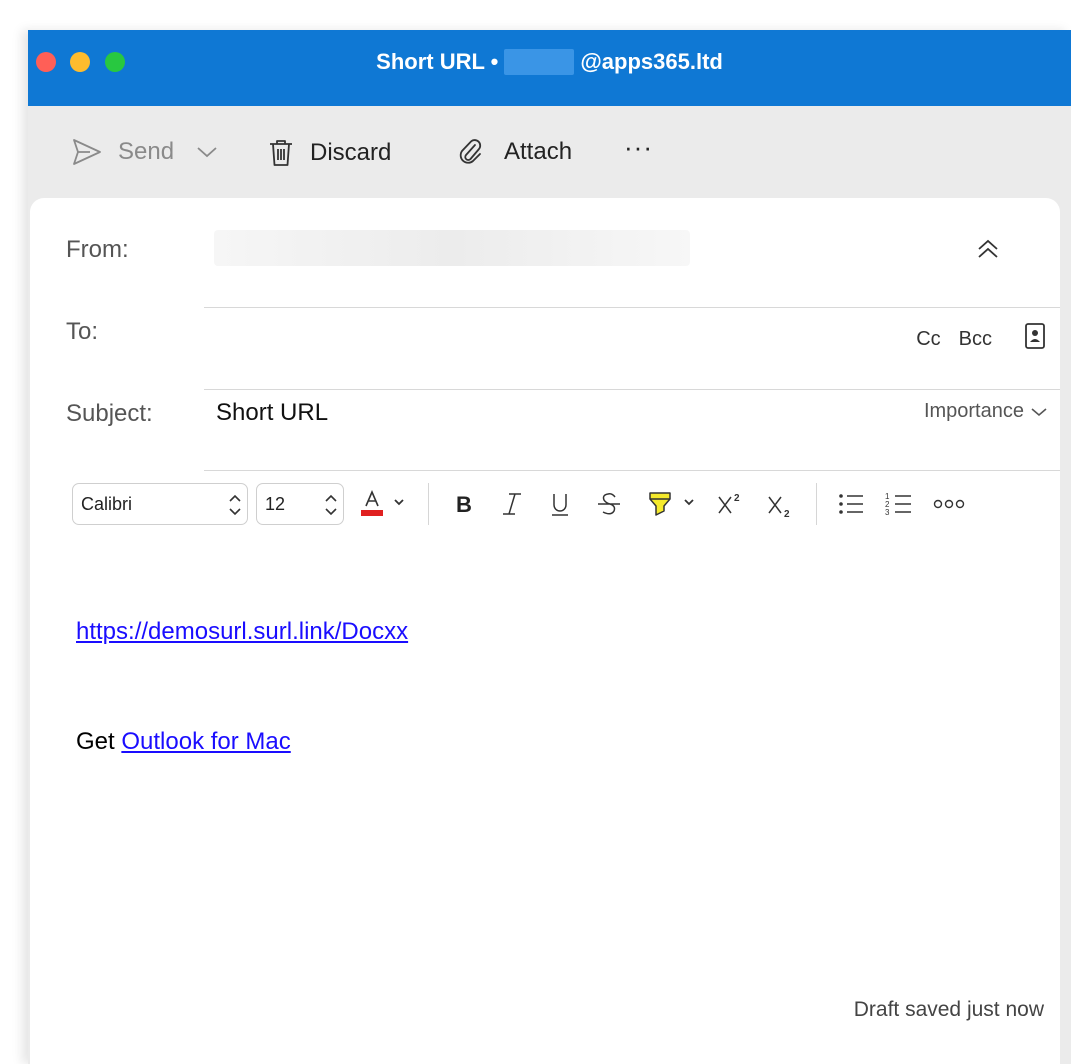  I want to click on compose-toolbar: Send Discard Attach ···, so click(549, 152).